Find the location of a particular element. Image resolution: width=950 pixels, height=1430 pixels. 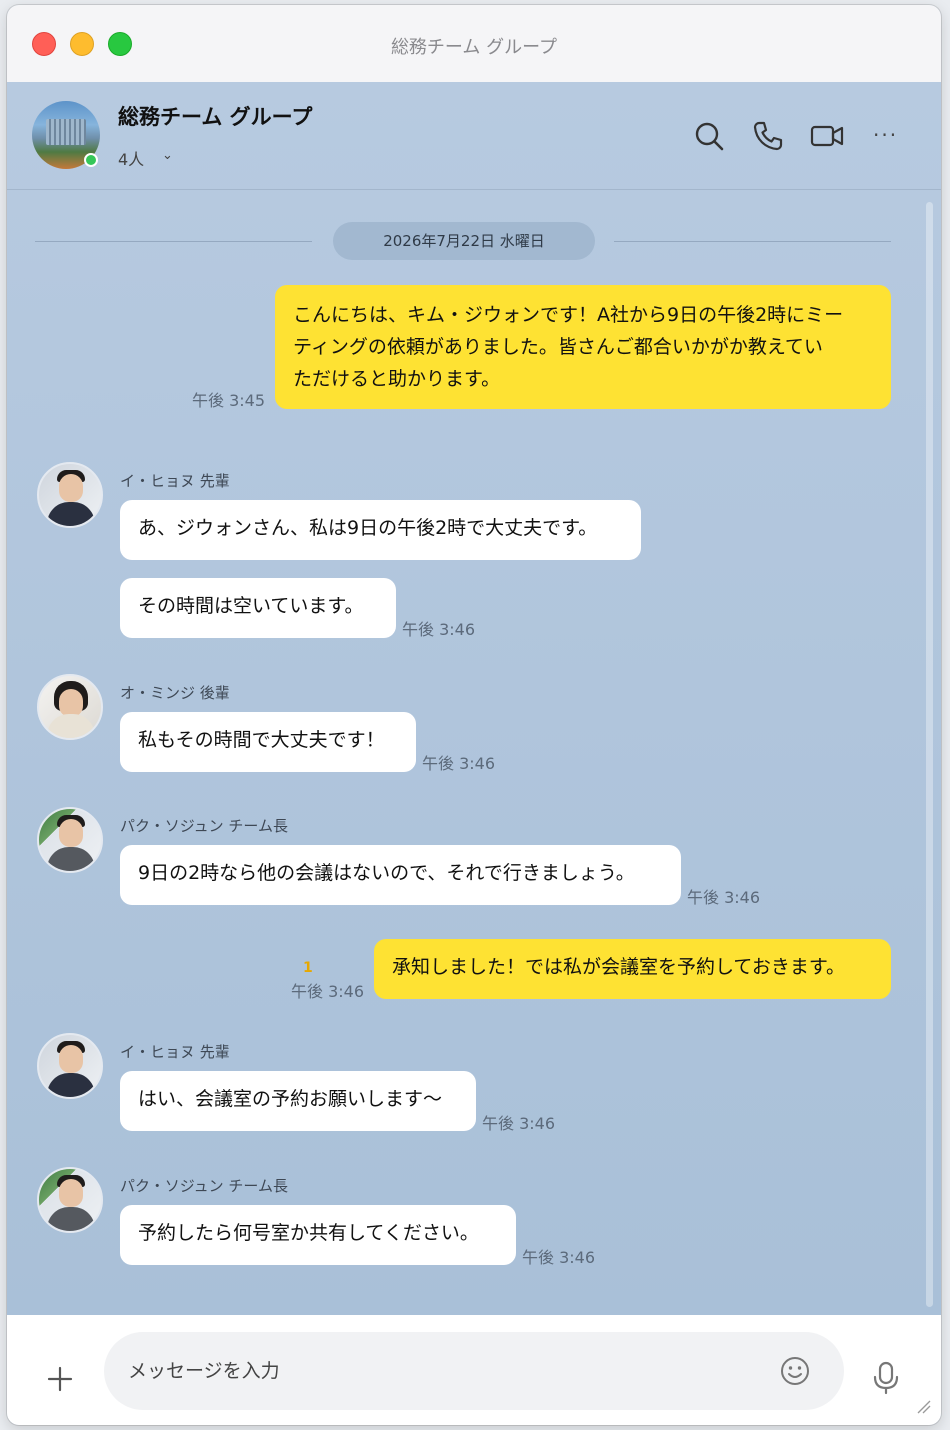

online-indicator is located at coordinates (91, 160).